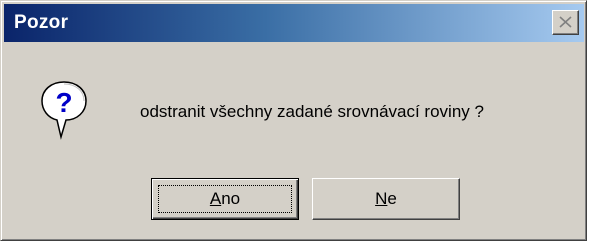 Image resolution: width=589 pixels, height=243 pixels. I want to click on yes-button-label: Ano, so click(225, 198).